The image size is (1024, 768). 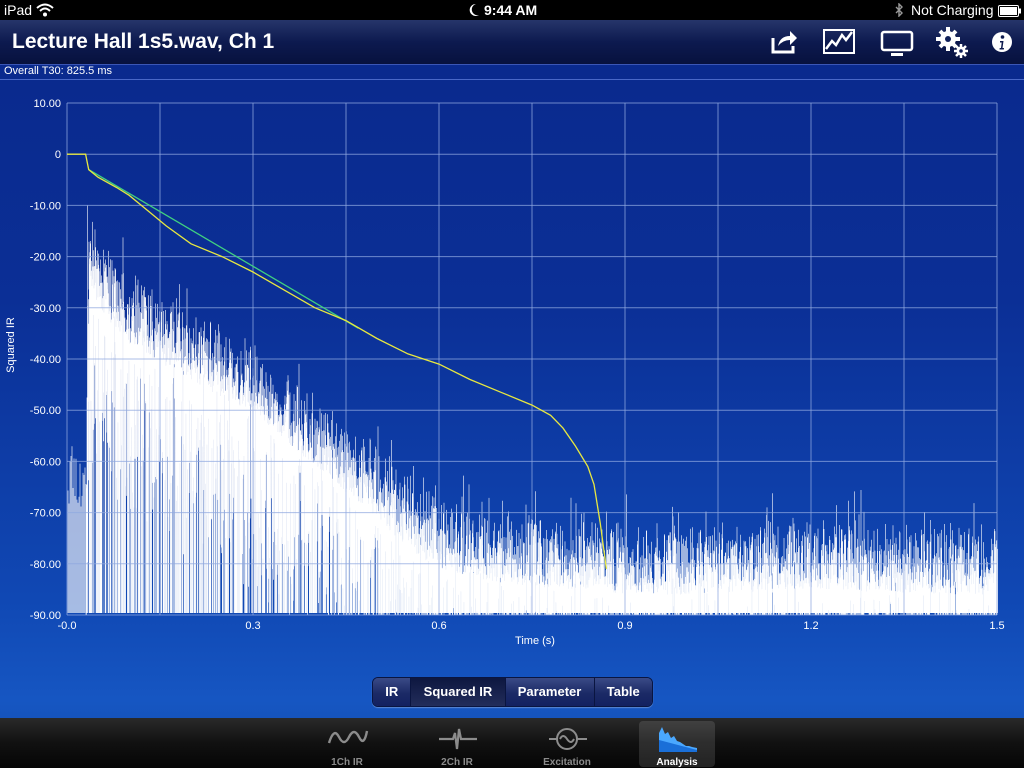 I want to click on clock: 9:44 AM, so click(x=511, y=10).